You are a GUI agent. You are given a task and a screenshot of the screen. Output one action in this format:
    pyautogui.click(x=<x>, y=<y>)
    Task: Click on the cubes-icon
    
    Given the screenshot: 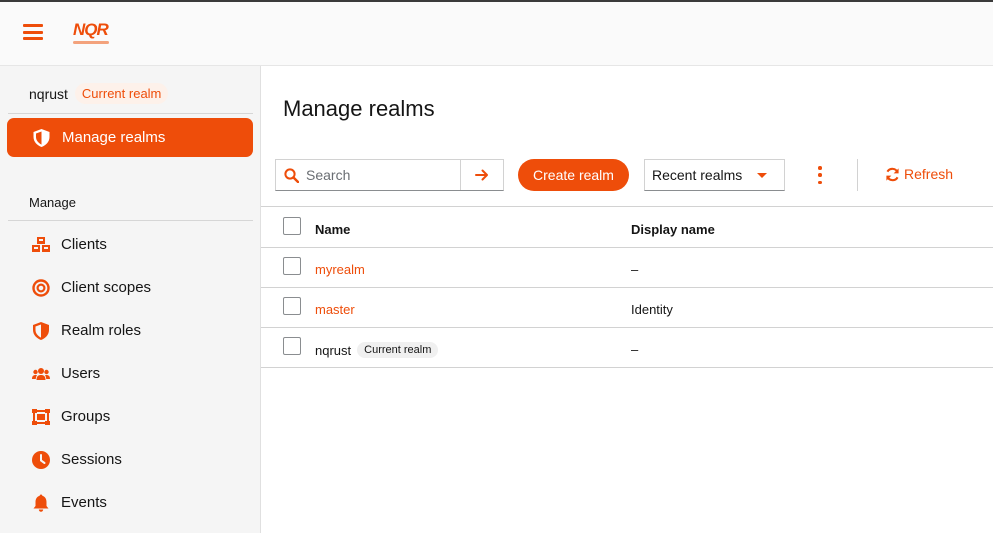 What is the action you would take?
    pyautogui.click(x=41, y=245)
    